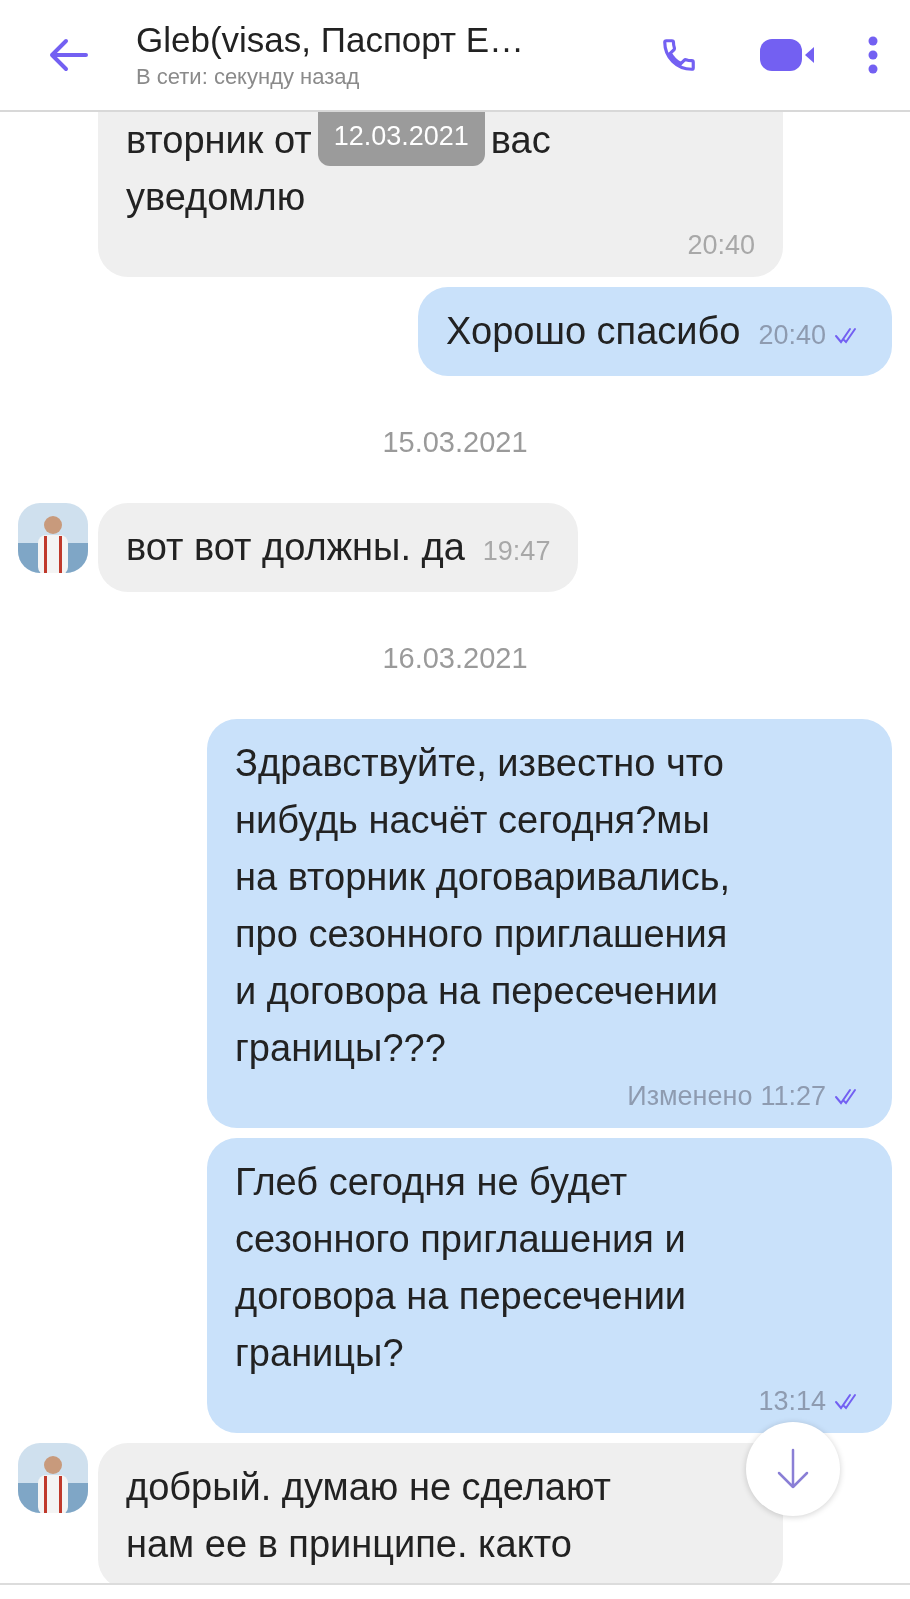  What do you see at coordinates (216, 197) in the screenshot?
I see `message-text: уведомлю` at bounding box center [216, 197].